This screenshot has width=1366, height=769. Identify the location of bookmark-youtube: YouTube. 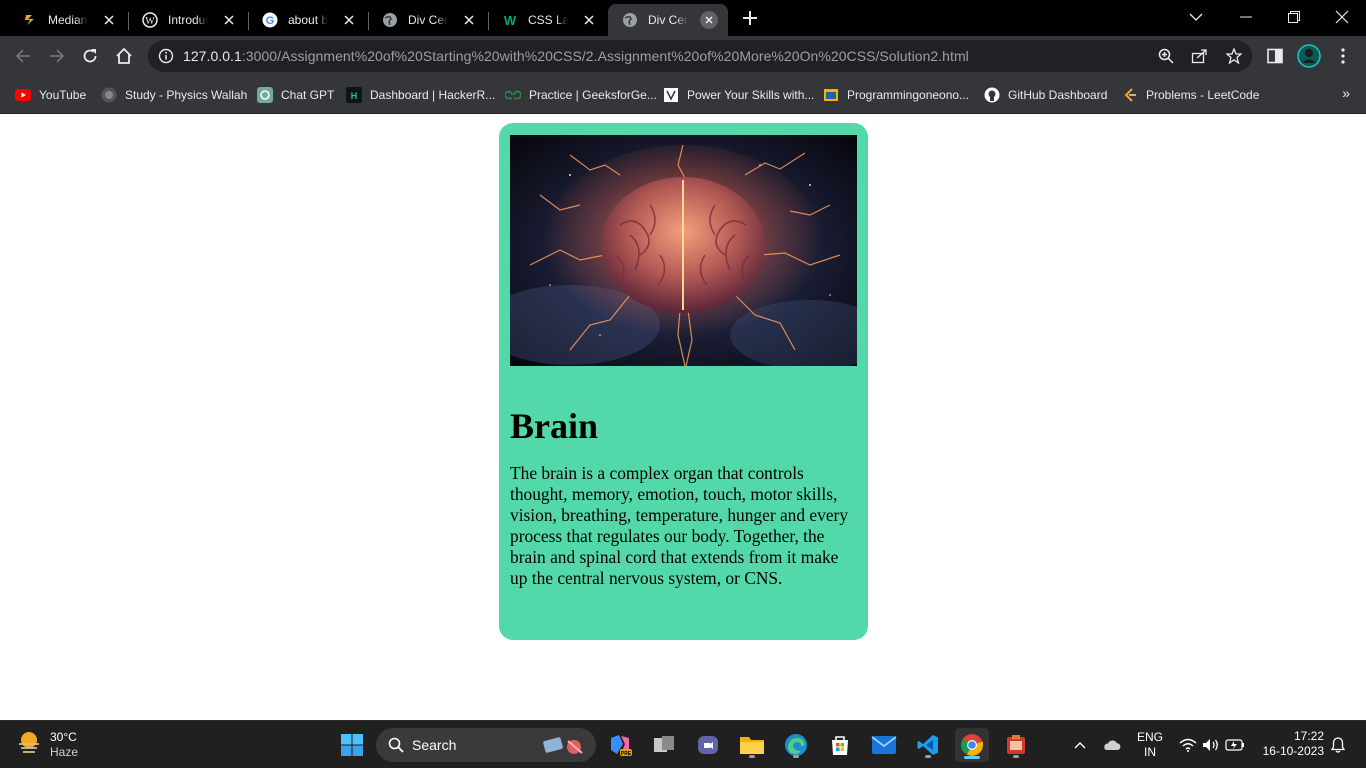
(50, 95).